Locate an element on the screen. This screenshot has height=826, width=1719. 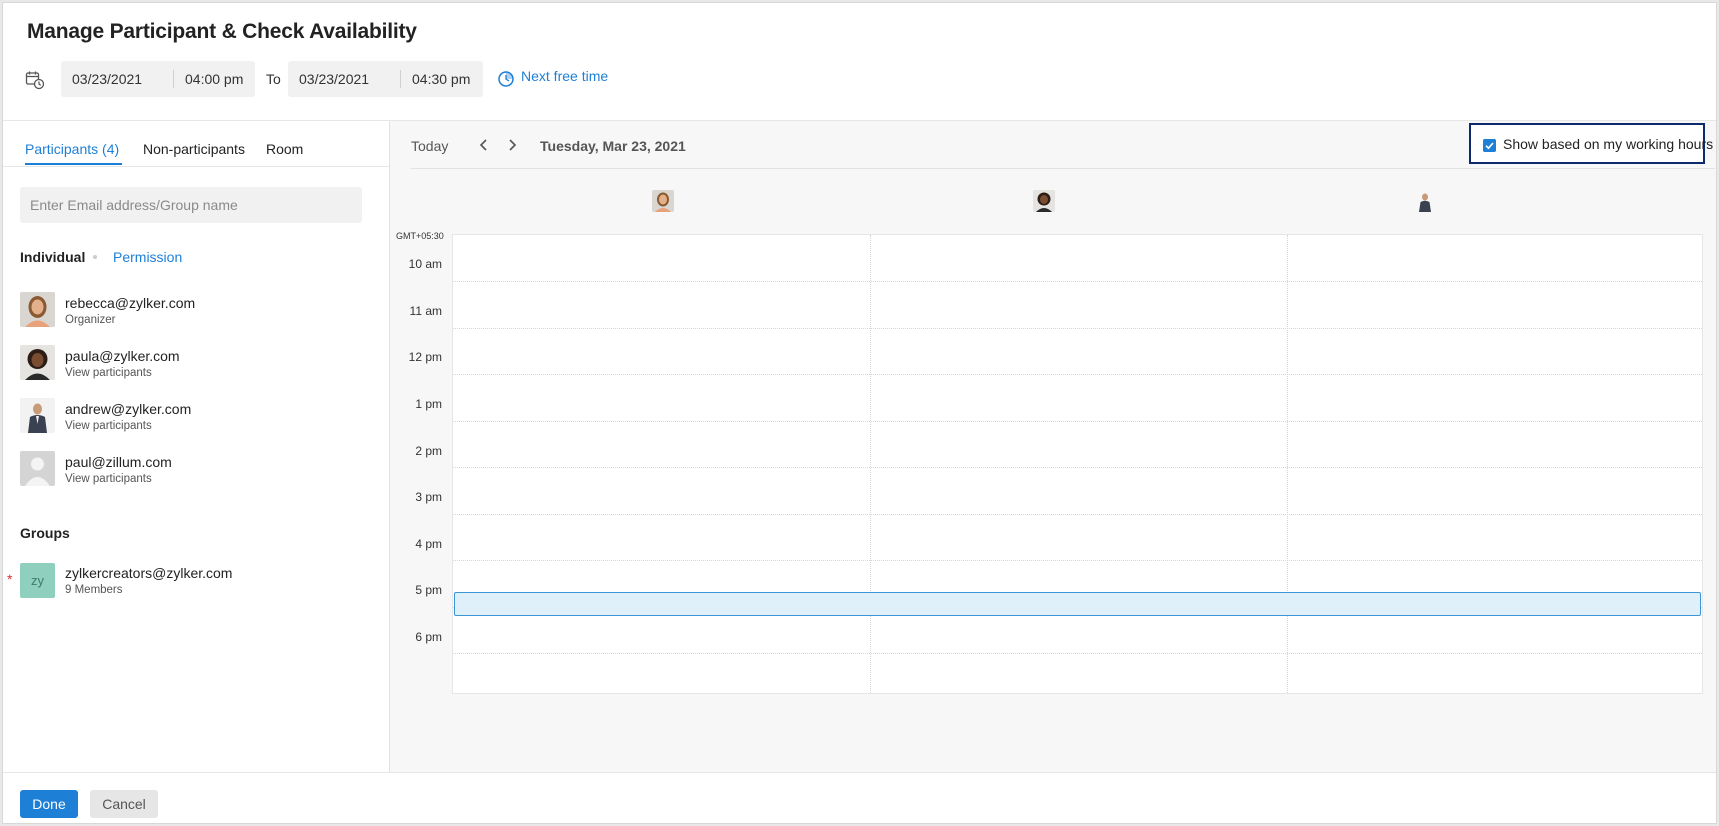
column-avatar-andrew is located at coordinates (1425, 201).